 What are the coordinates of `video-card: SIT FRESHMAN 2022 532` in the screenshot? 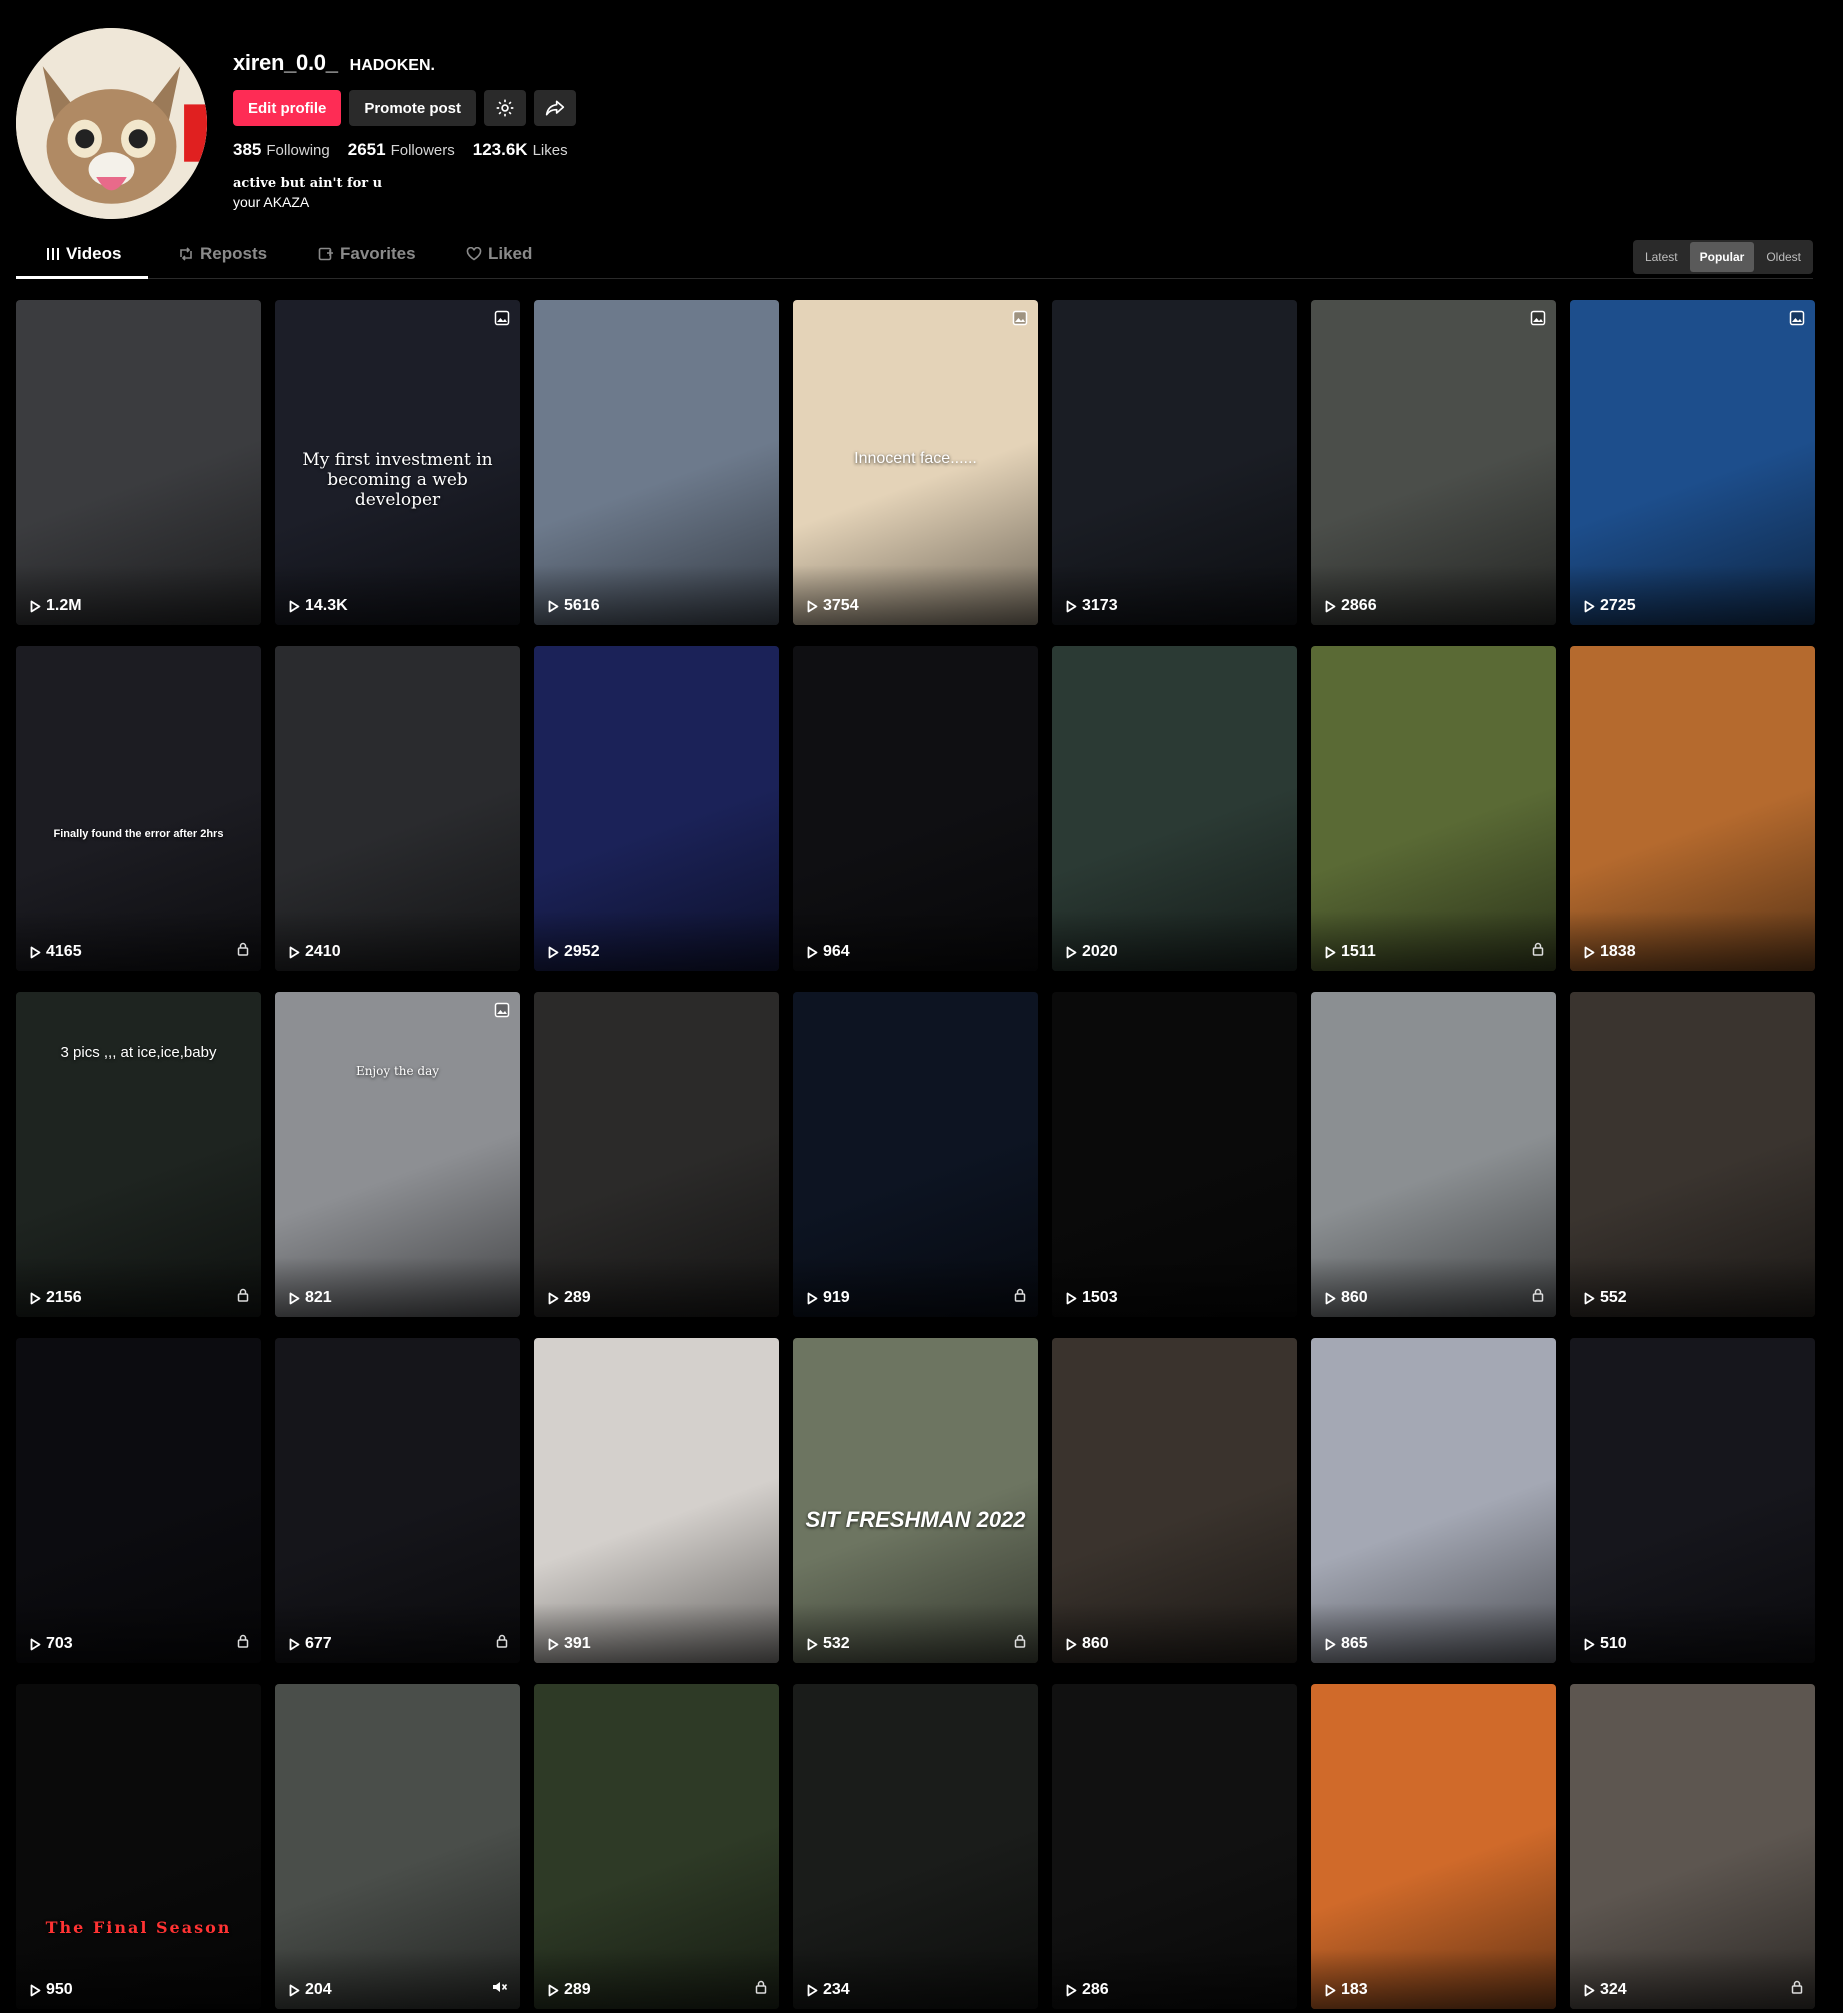 It's located at (915, 1500).